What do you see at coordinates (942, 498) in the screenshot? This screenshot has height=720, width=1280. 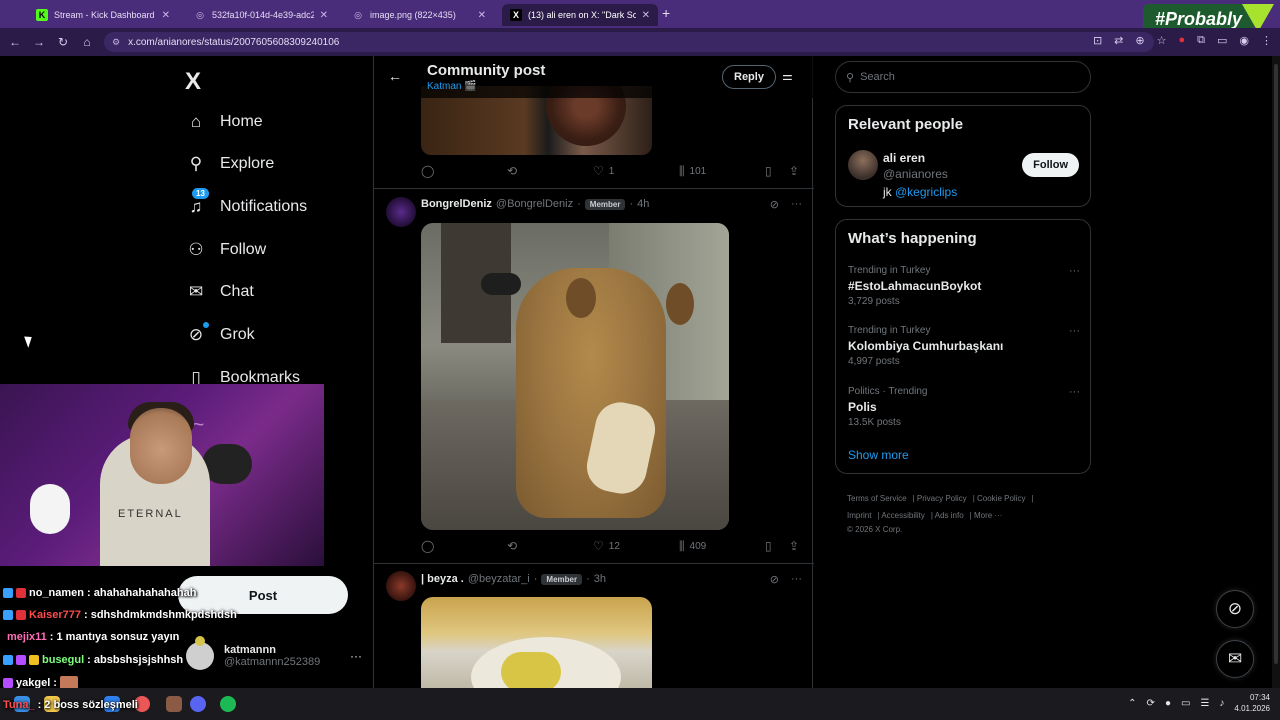 I see `footer-link: Privacy Policy` at bounding box center [942, 498].